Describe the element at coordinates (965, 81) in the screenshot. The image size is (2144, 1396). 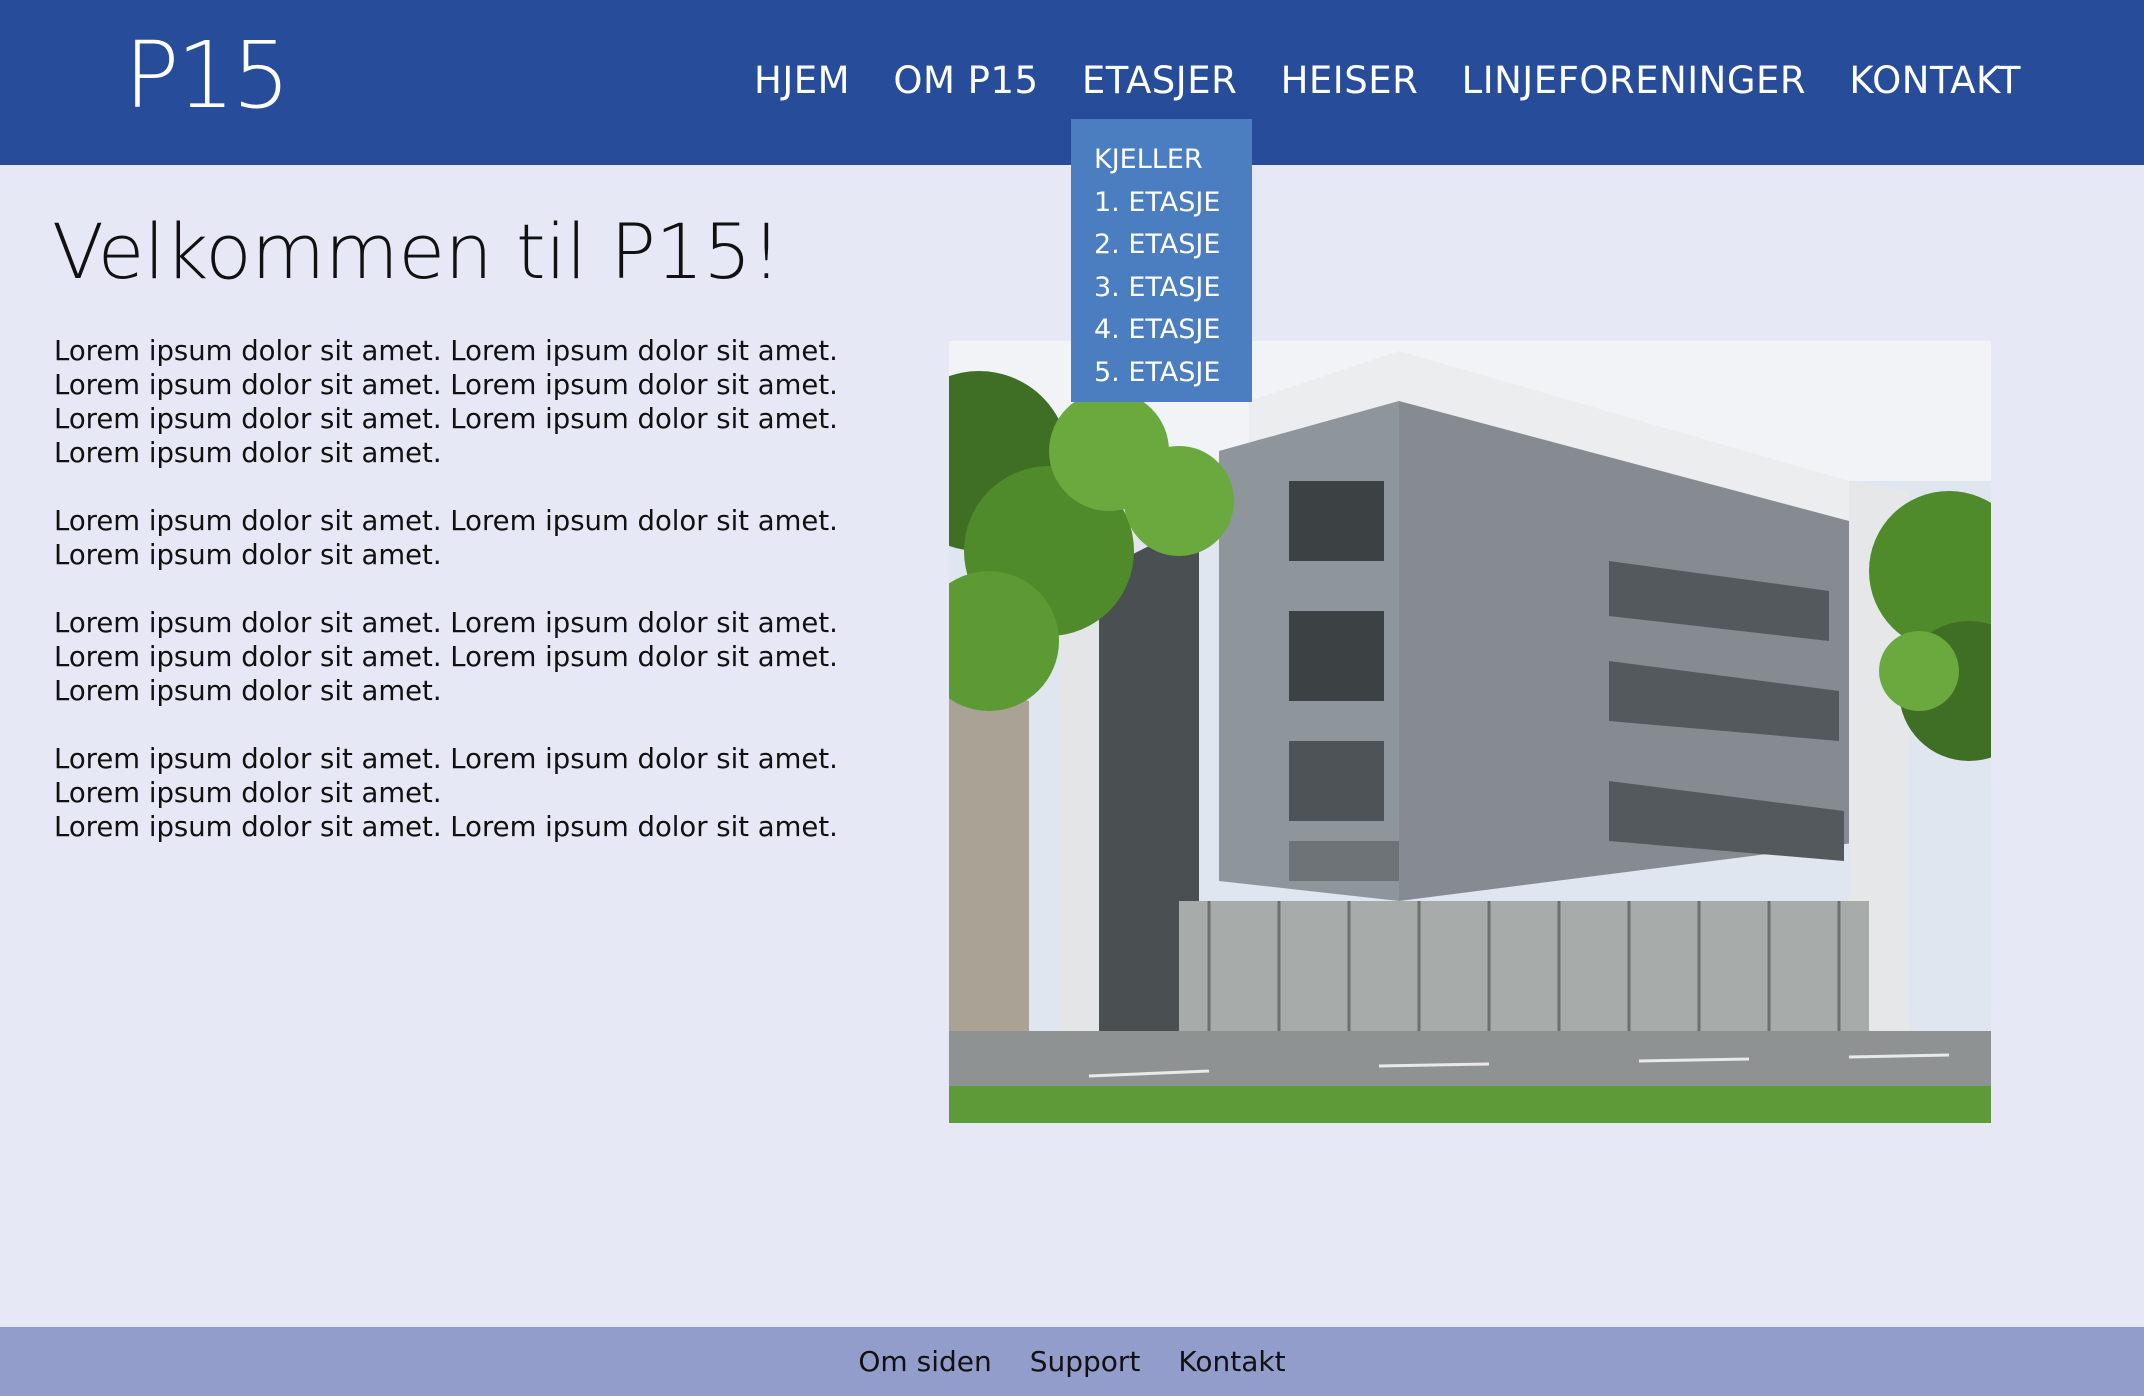
I see `nav-item-om-p15: OM P15` at that location.